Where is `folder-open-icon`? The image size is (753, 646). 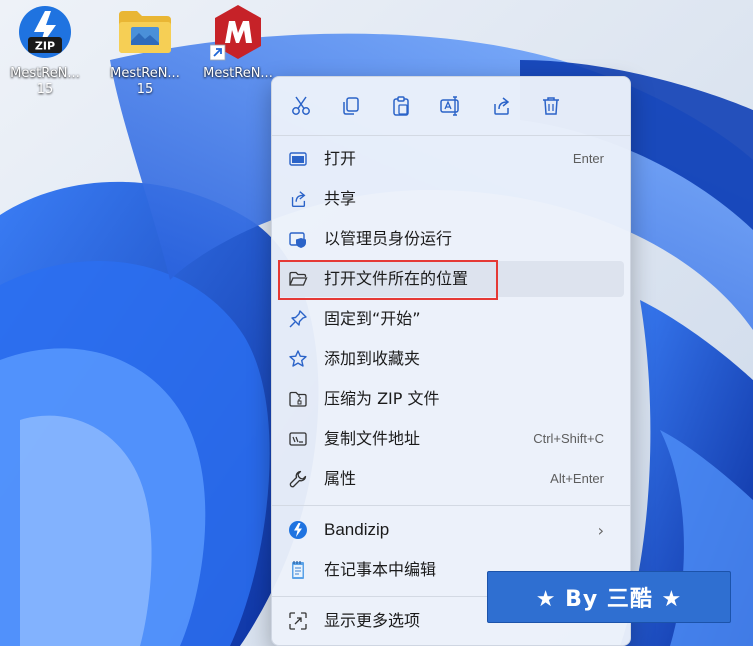
folder-open-icon is located at coordinates (298, 279).